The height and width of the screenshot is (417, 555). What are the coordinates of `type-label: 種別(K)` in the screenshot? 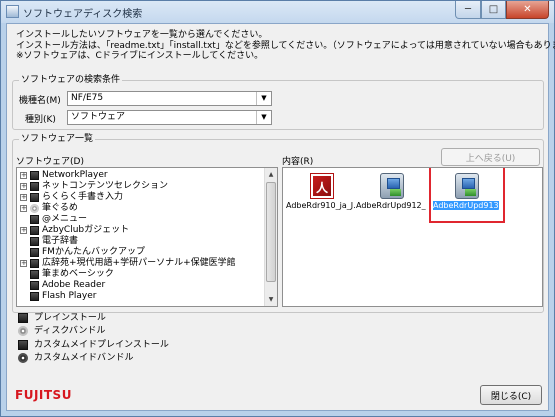 It's located at (40, 120).